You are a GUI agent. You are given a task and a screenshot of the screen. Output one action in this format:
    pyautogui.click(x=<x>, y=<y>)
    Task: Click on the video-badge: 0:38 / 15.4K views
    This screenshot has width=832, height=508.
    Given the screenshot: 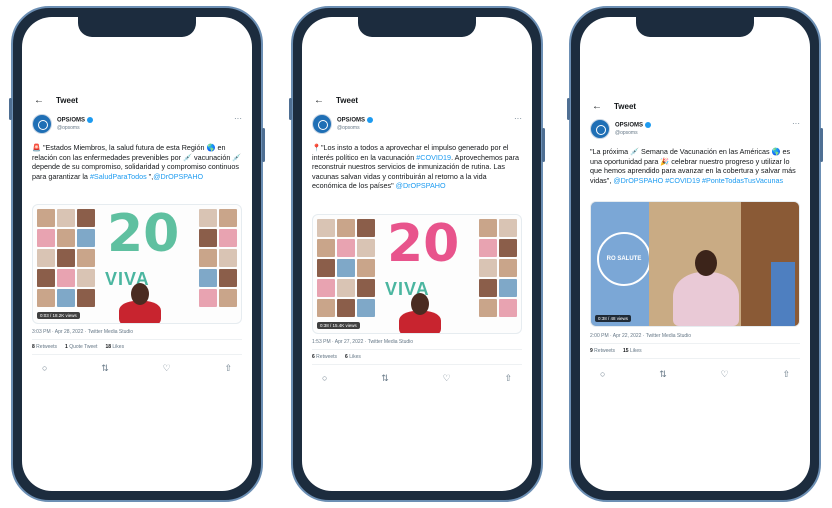 What is the action you would take?
    pyautogui.click(x=338, y=325)
    